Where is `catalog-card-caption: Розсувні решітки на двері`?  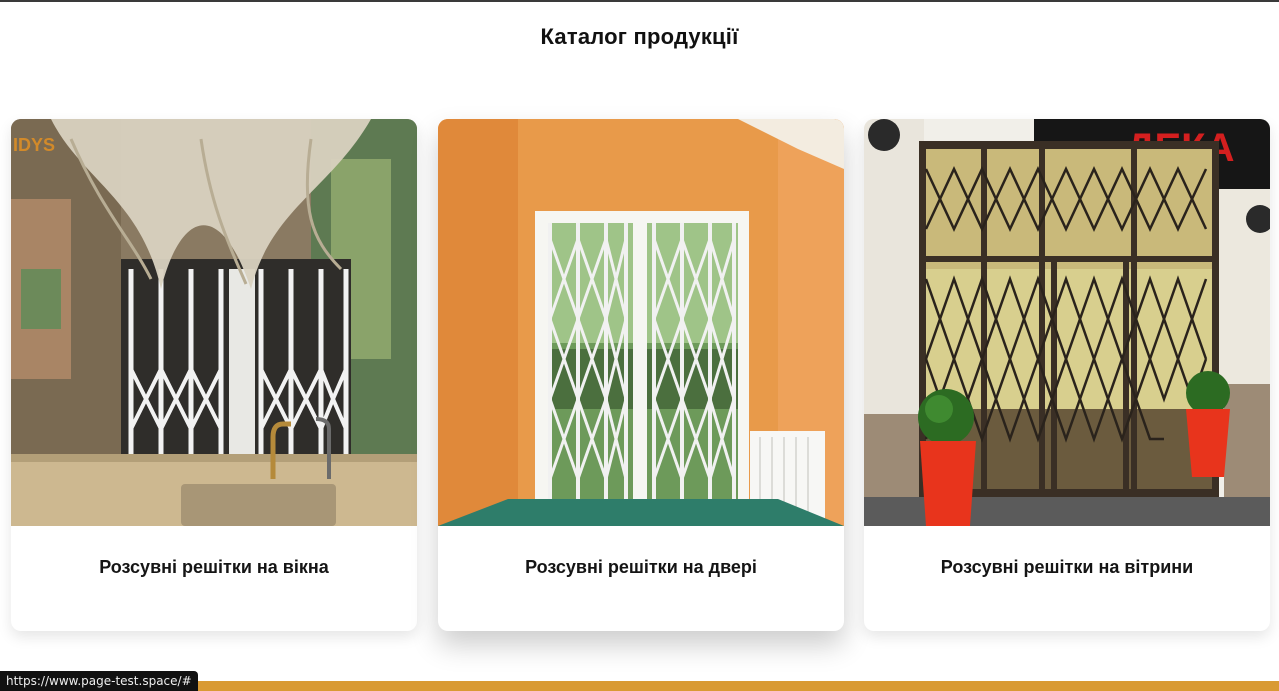 catalog-card-caption: Розсувні решітки на двері is located at coordinates (641, 567).